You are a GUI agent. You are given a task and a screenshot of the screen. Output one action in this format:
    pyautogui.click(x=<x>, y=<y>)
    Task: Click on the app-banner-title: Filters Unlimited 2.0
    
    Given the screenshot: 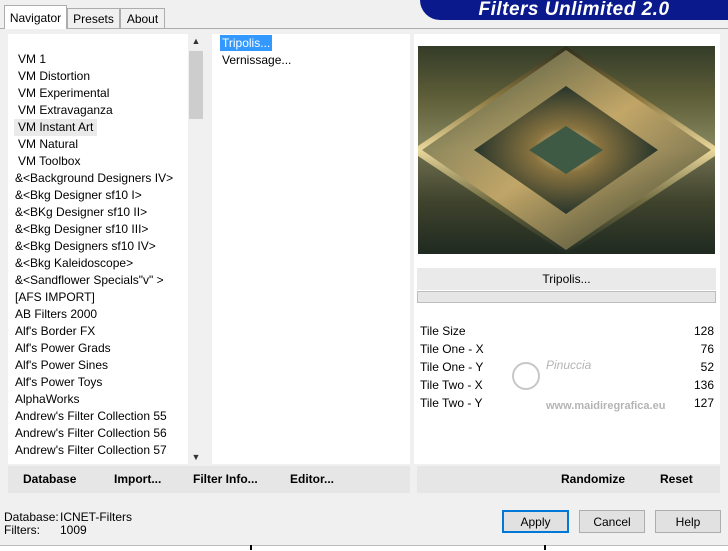 What is the action you would take?
    pyautogui.click(x=574, y=10)
    